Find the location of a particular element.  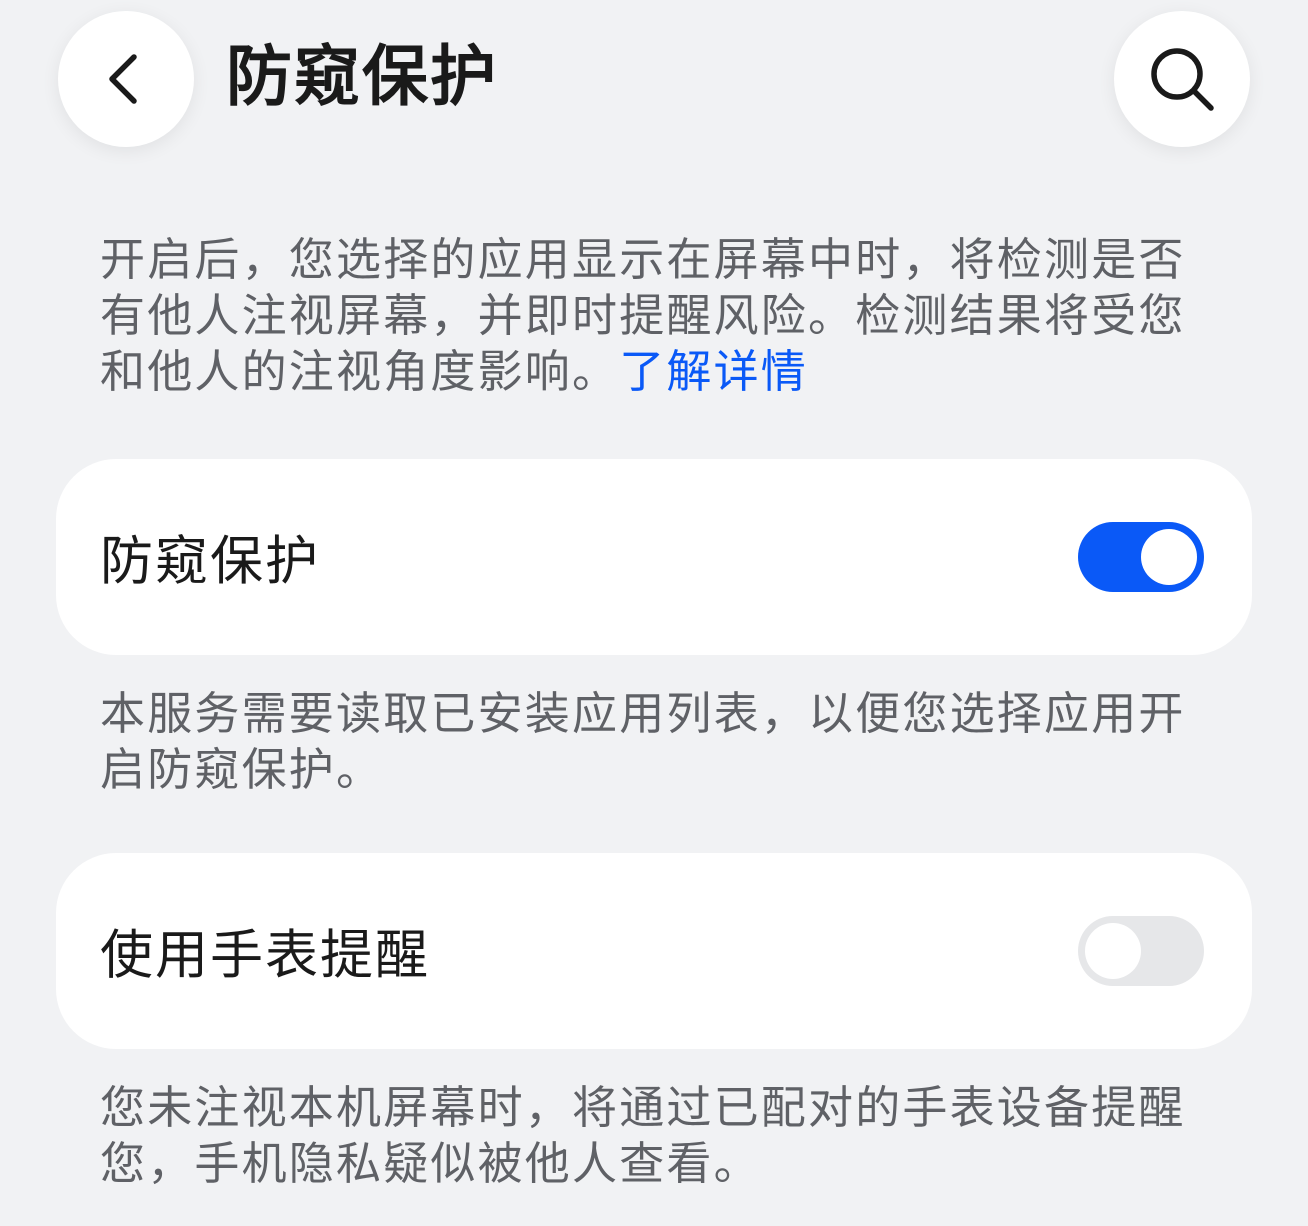

chevron-left-icon is located at coordinates (123, 79).